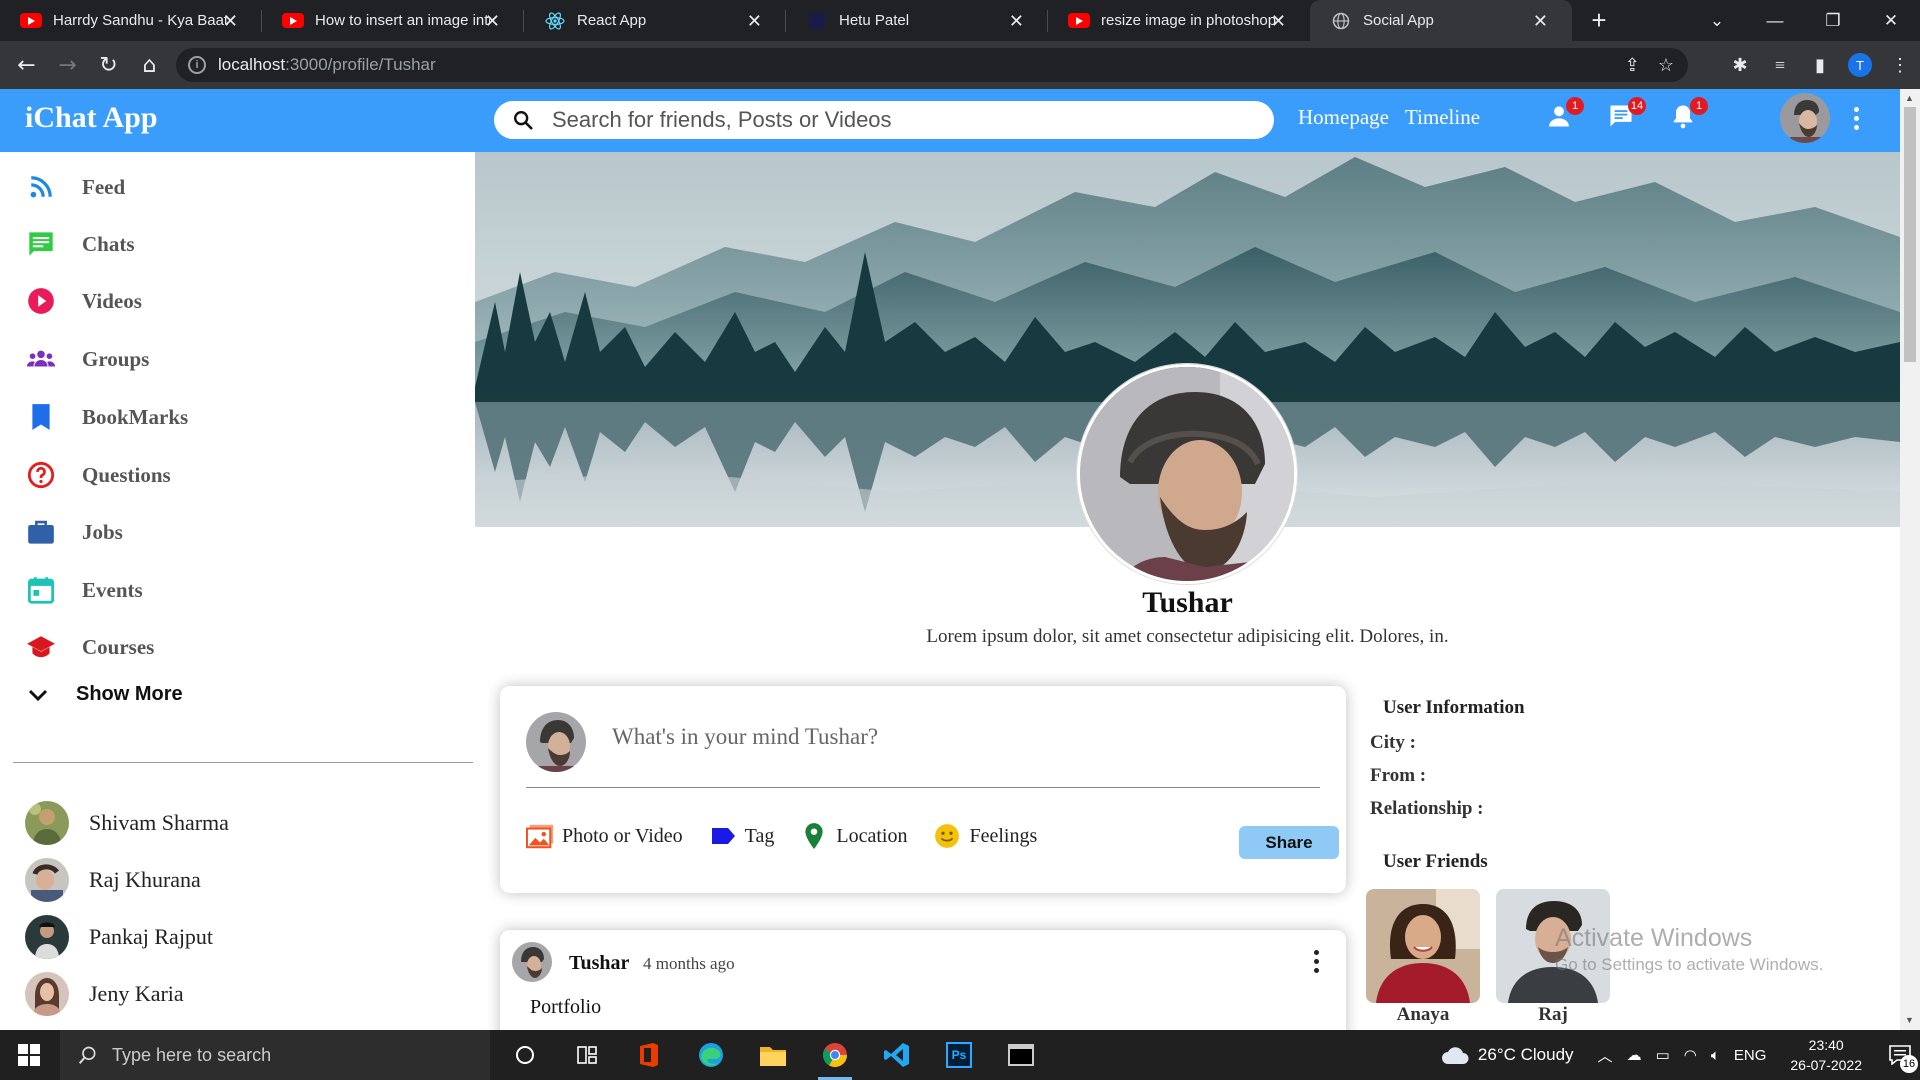 The width and height of the screenshot is (1920, 1080). What do you see at coordinates (75, 187) in the screenshot?
I see `sidebar-item-feed: Feed` at bounding box center [75, 187].